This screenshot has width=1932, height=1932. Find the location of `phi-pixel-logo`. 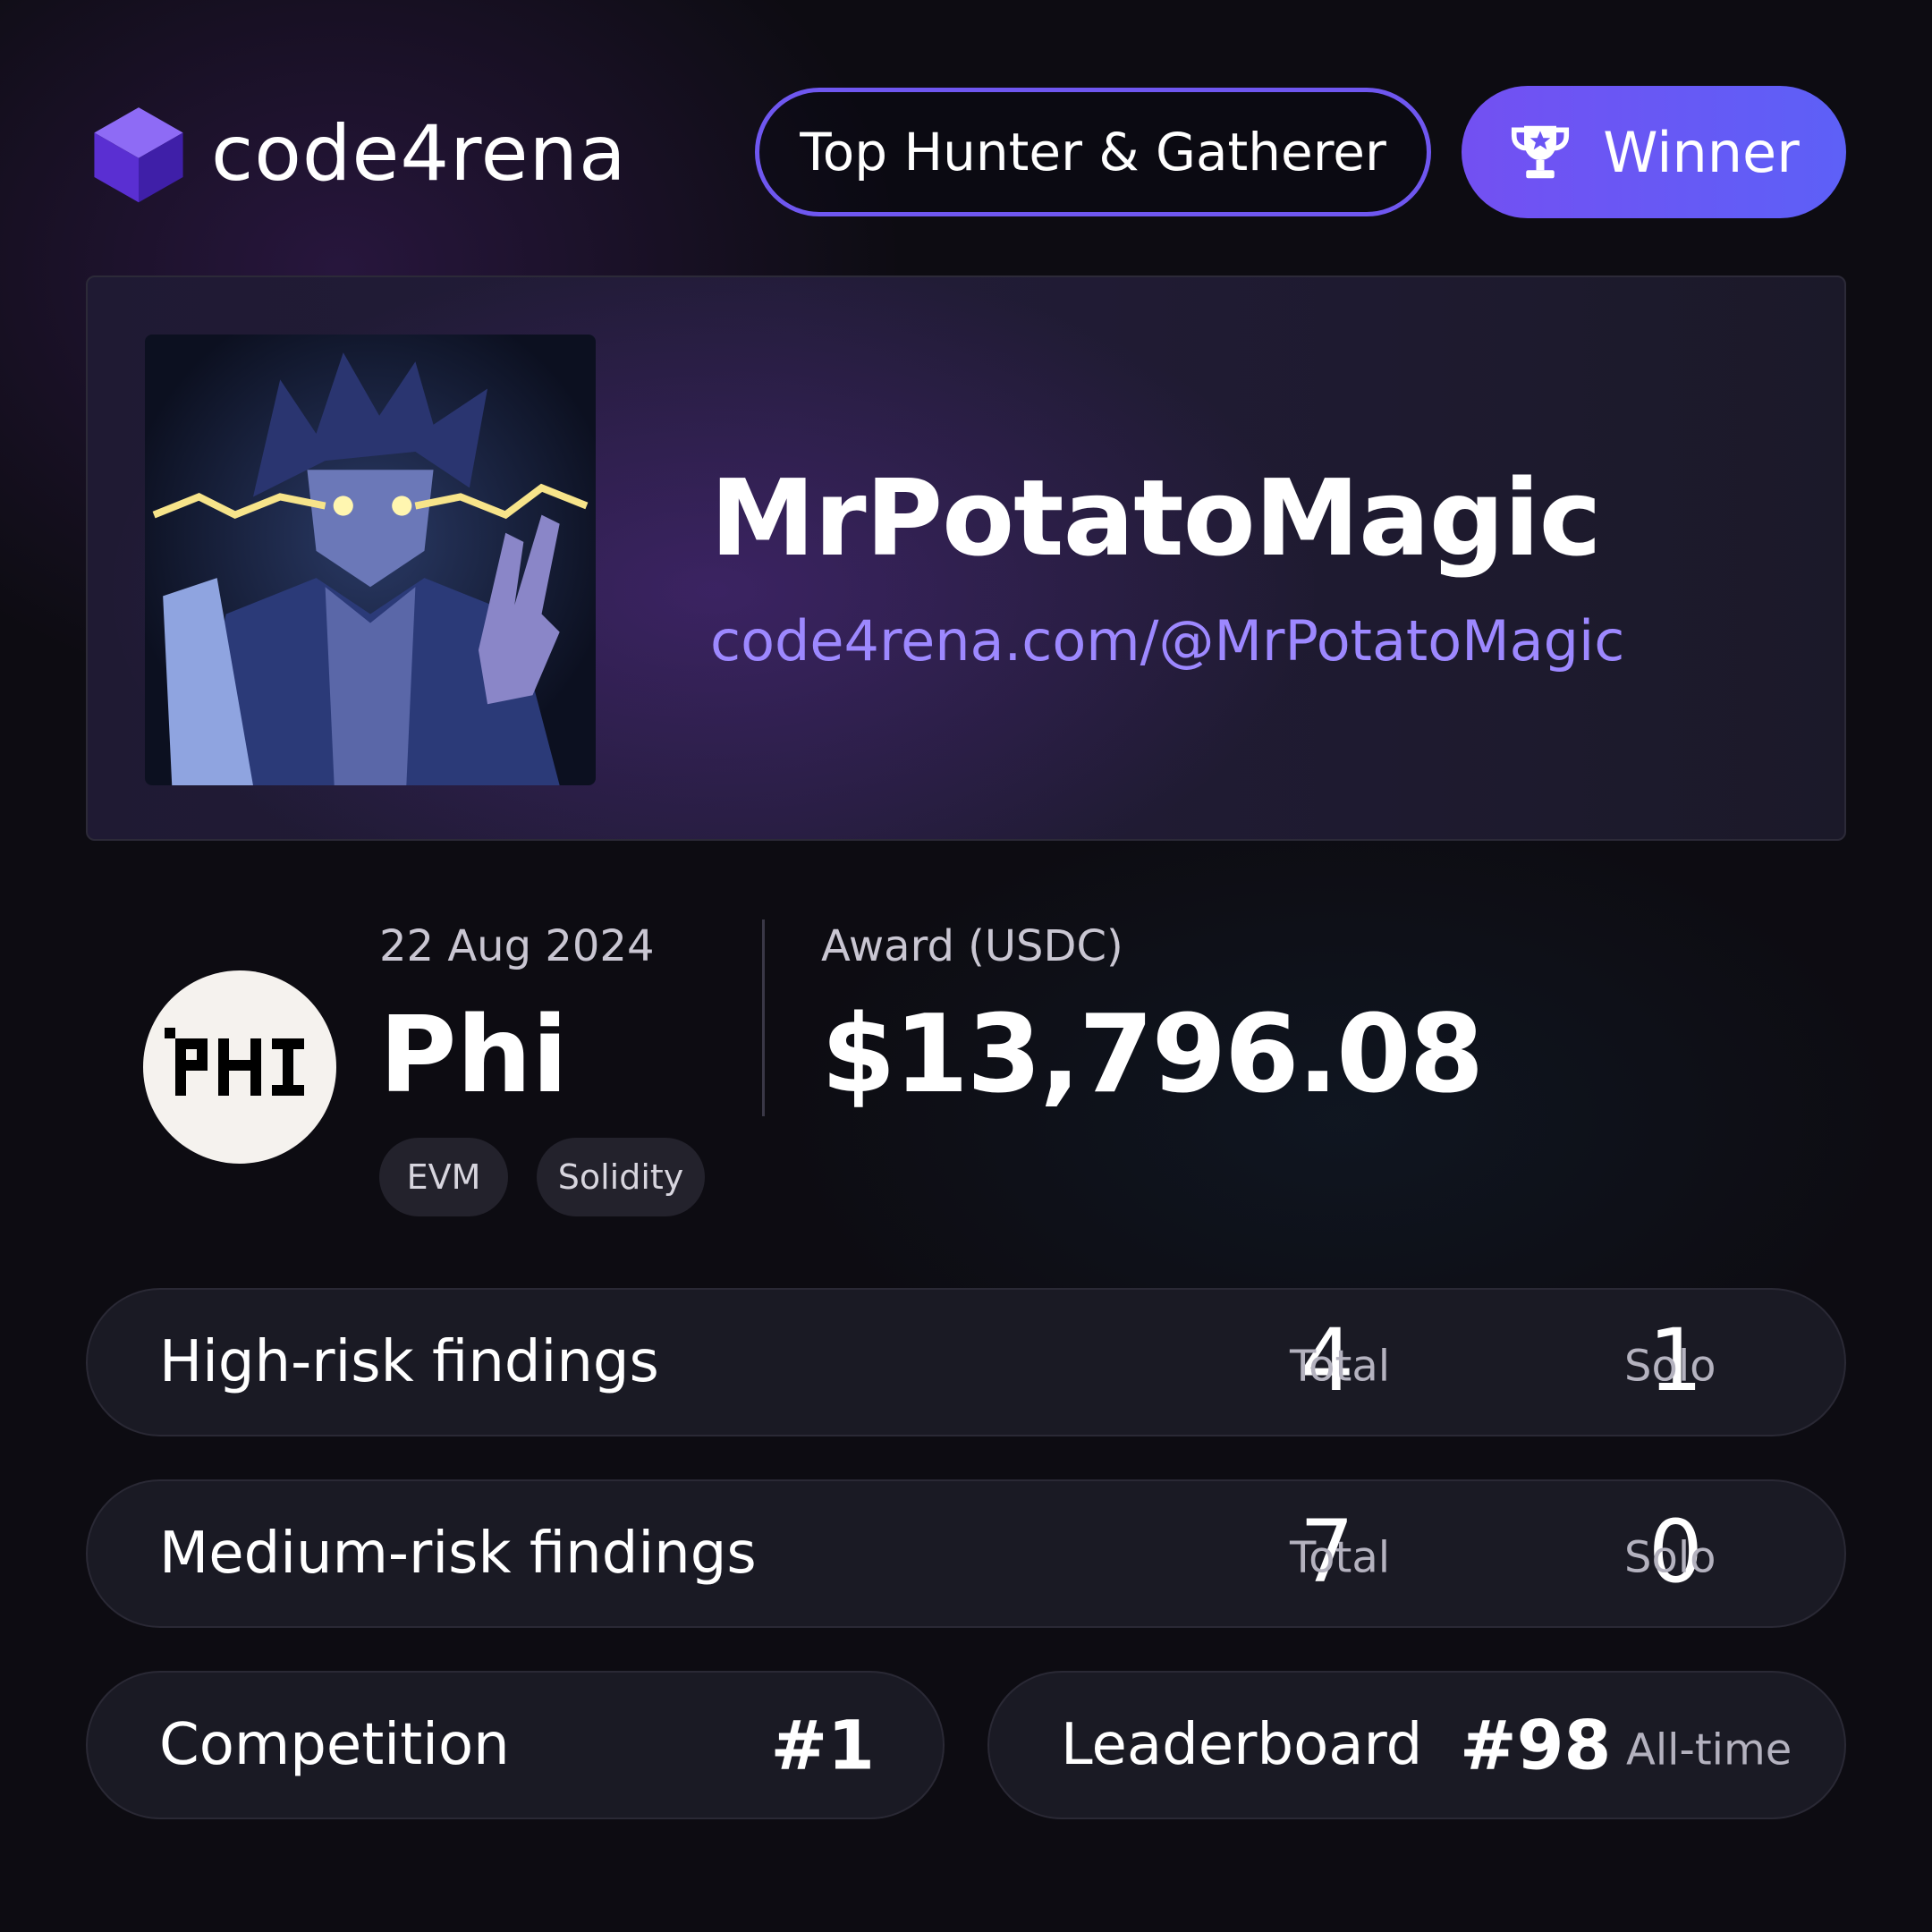

phi-pixel-logo is located at coordinates (239, 1067).